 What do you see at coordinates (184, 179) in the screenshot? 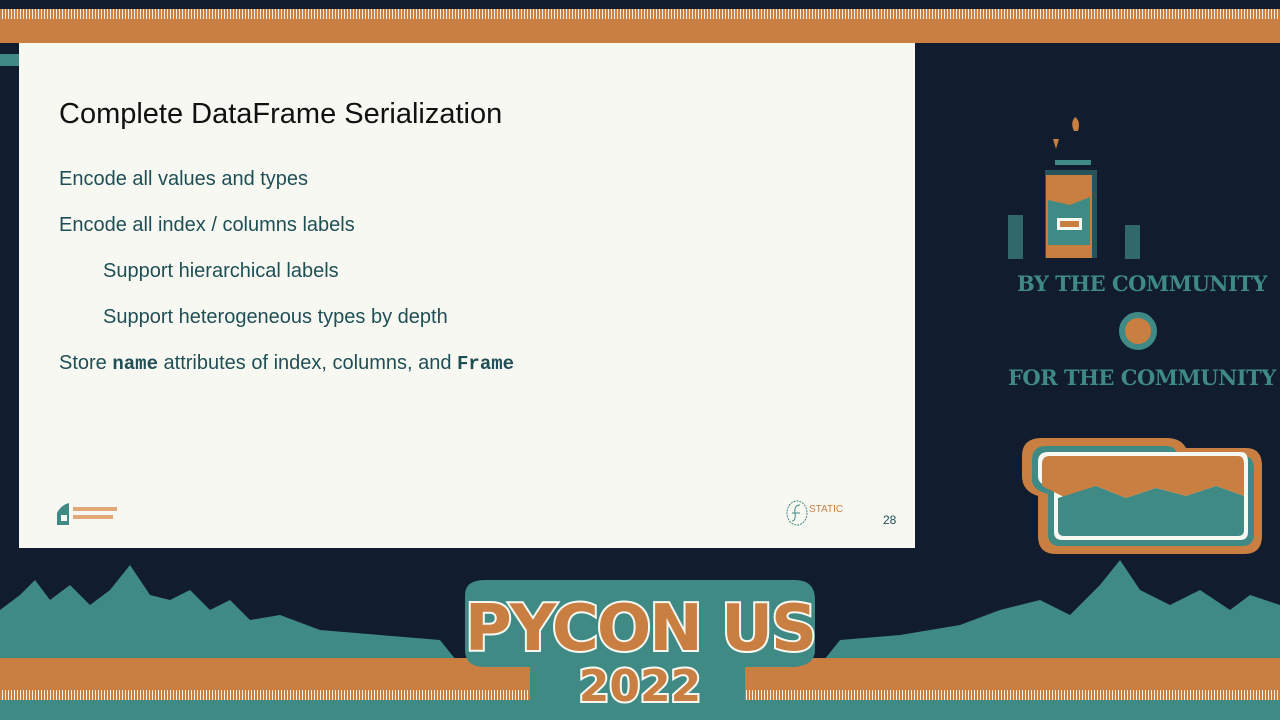
I see `bullet: Encode all values and types` at bounding box center [184, 179].